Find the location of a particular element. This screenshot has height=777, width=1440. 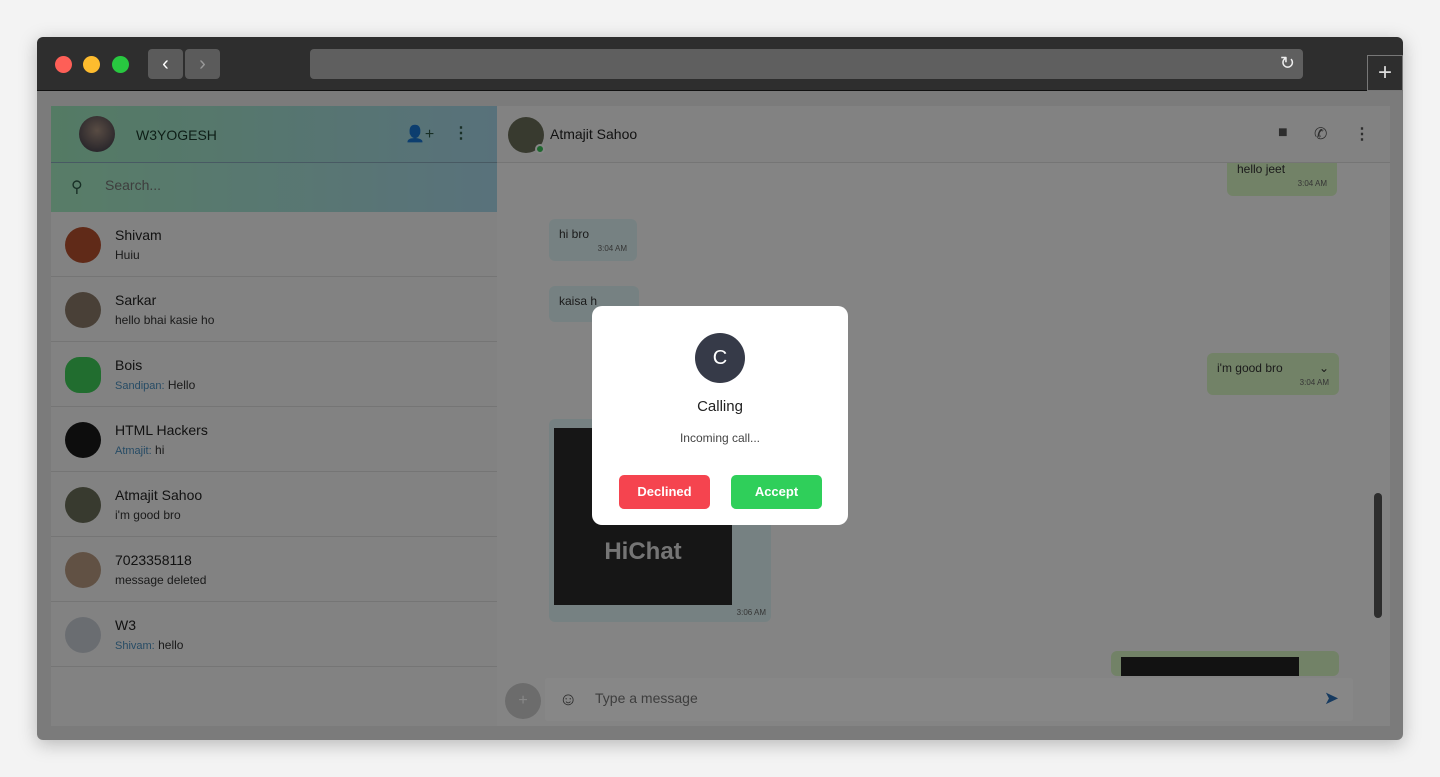

back-button: ‹ is located at coordinates (165, 64).